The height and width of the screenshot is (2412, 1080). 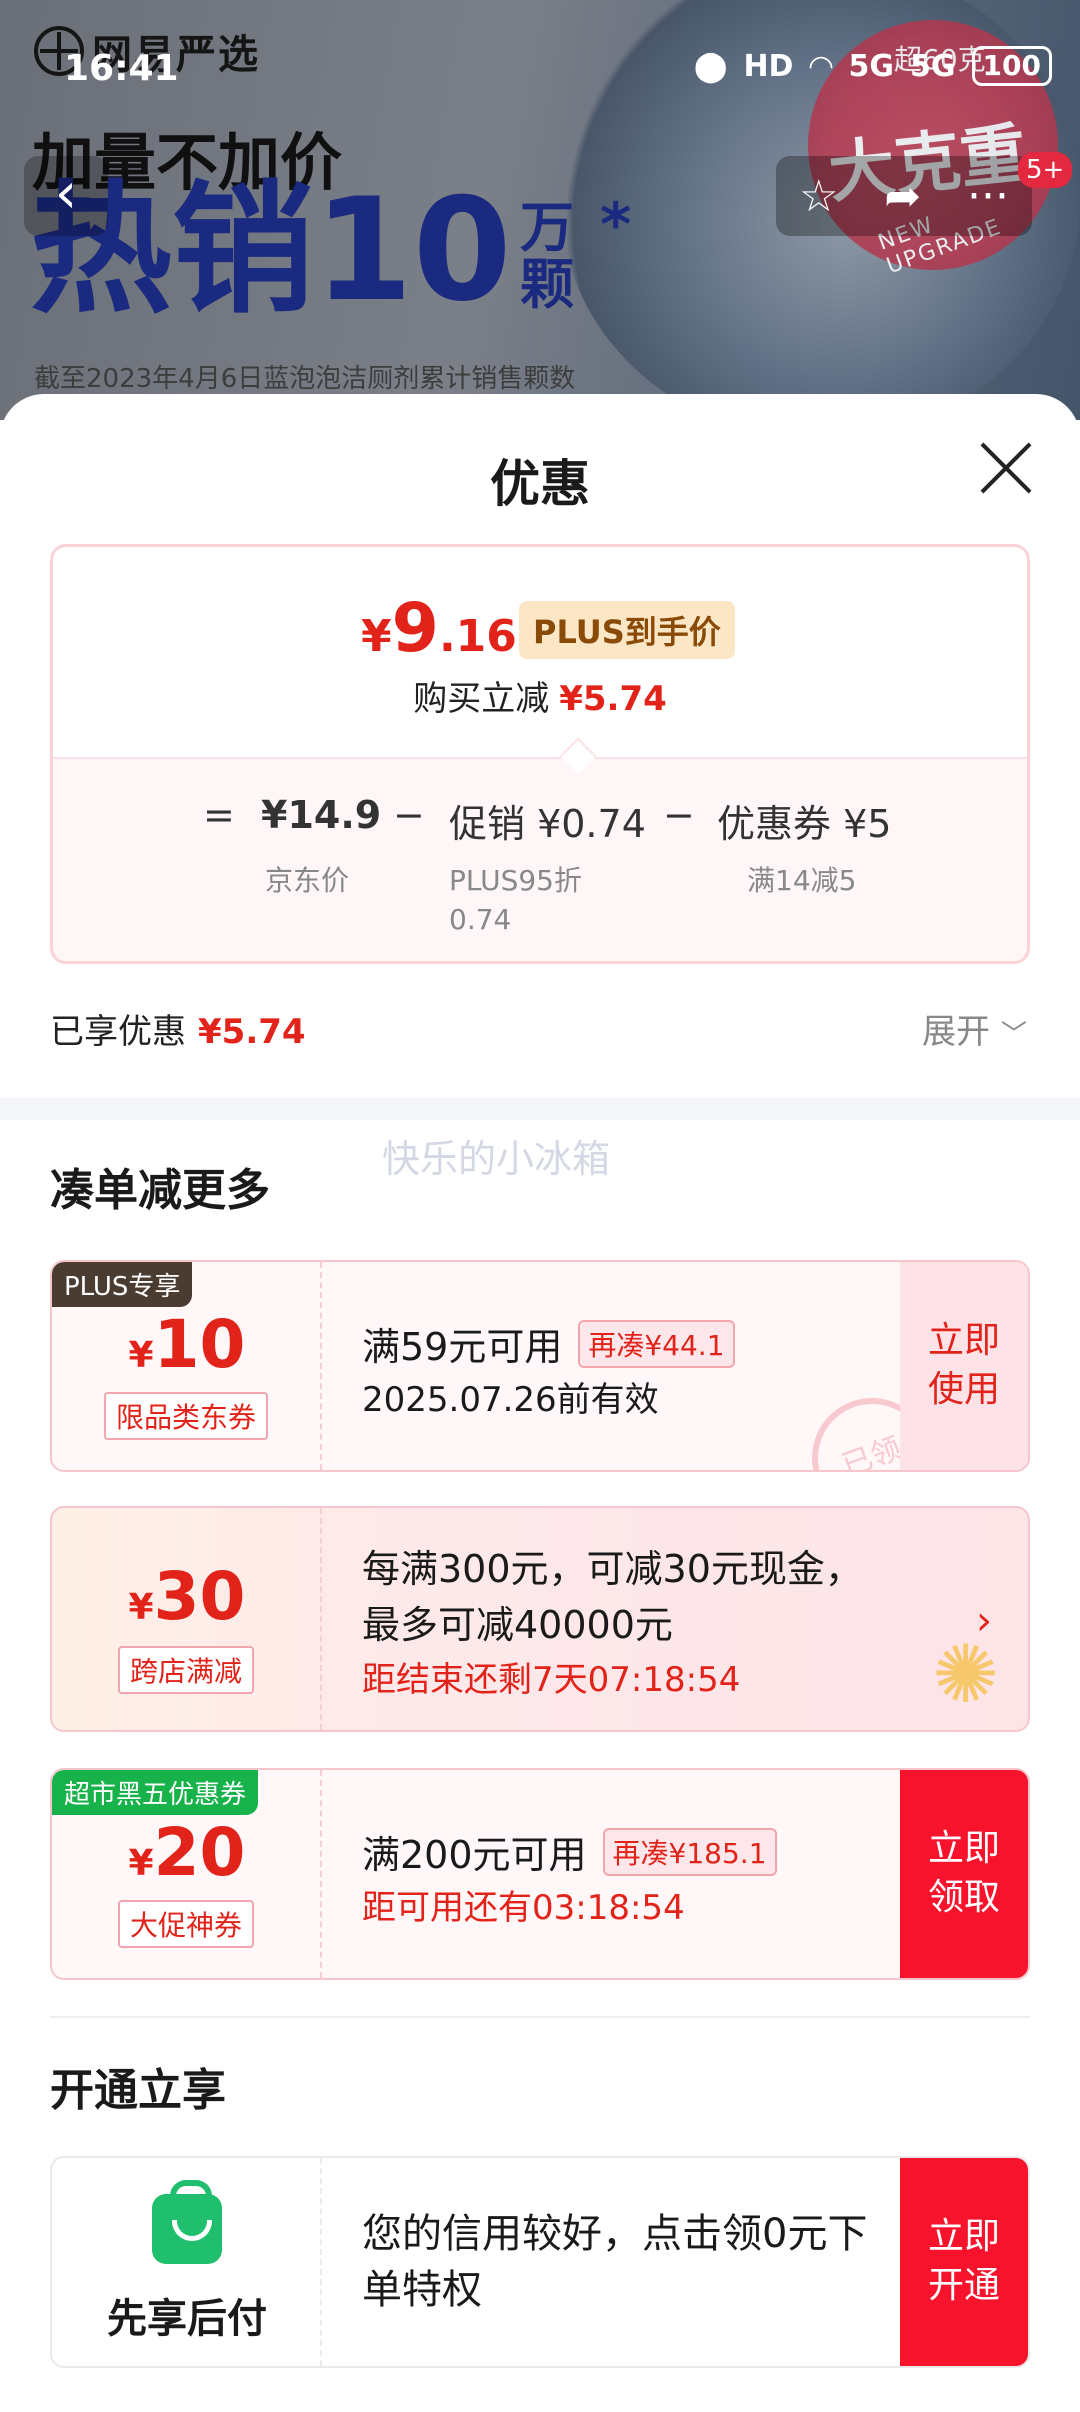 I want to click on use-now-button: 立即 使用, so click(x=964, y=1366).